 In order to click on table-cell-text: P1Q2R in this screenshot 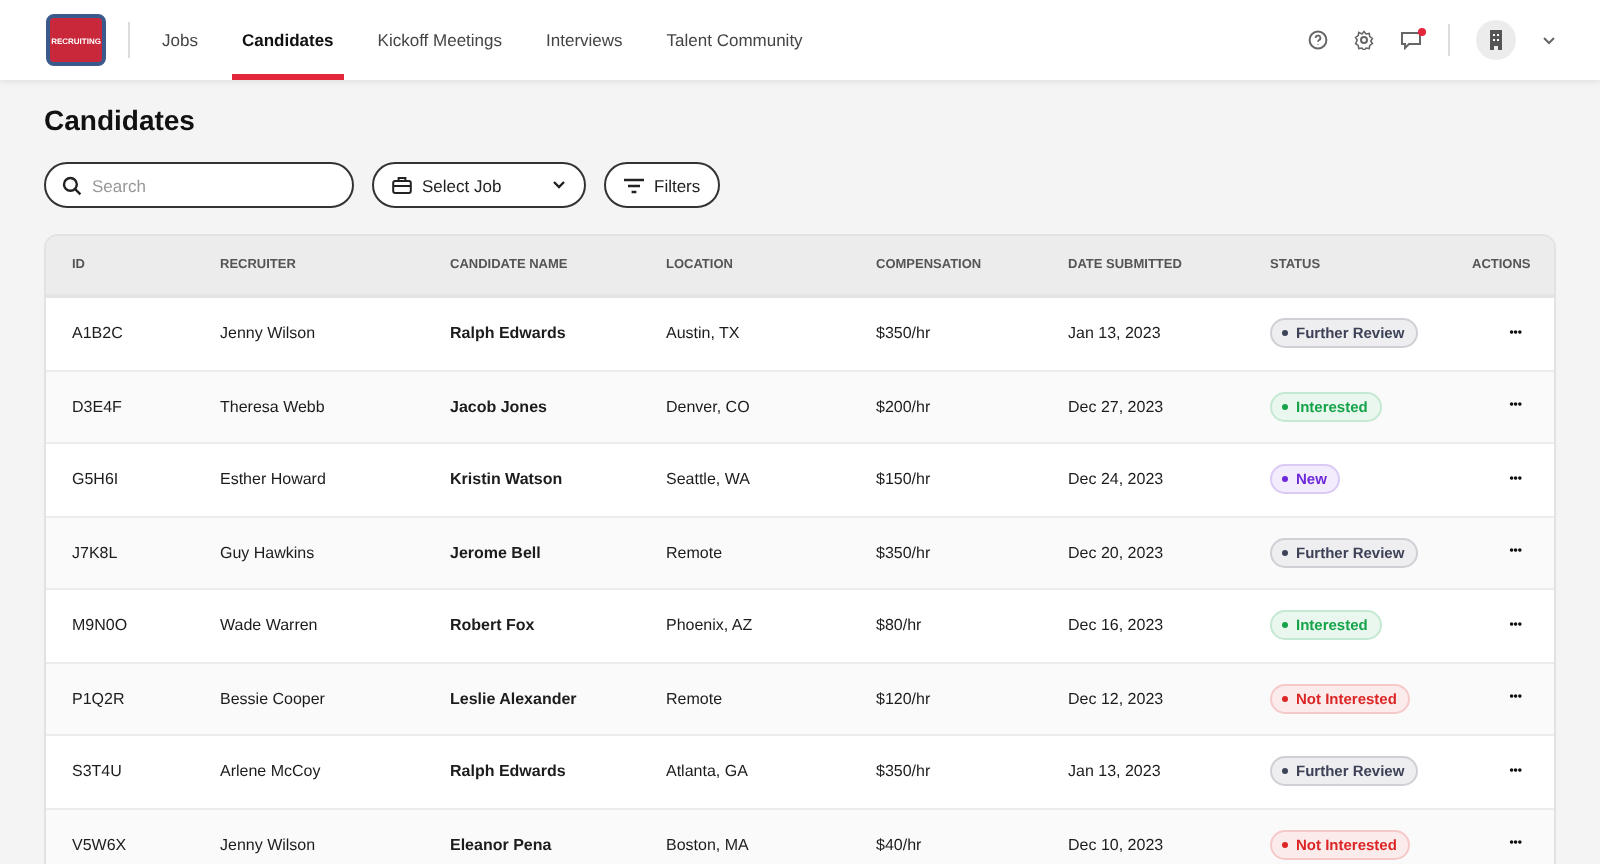, I will do `click(99, 698)`.